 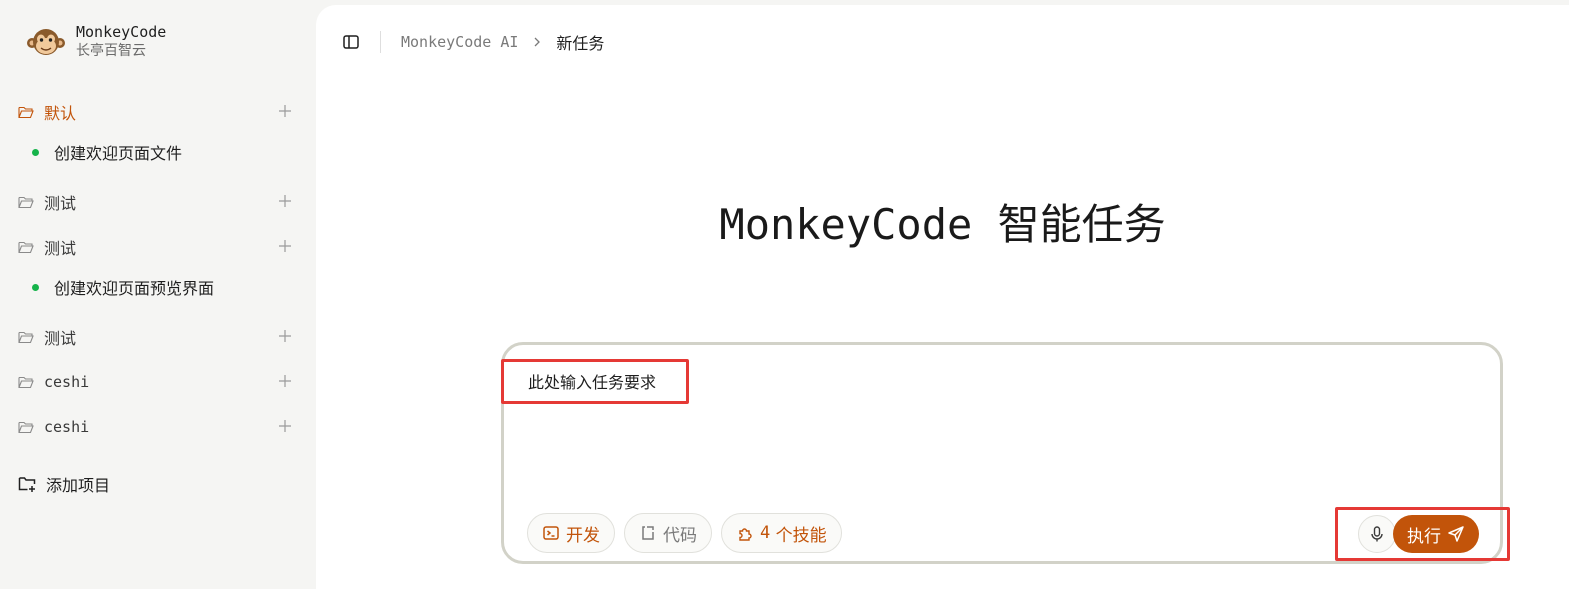 What do you see at coordinates (121, 32) in the screenshot?
I see `brand-name: MonkeyCode` at bounding box center [121, 32].